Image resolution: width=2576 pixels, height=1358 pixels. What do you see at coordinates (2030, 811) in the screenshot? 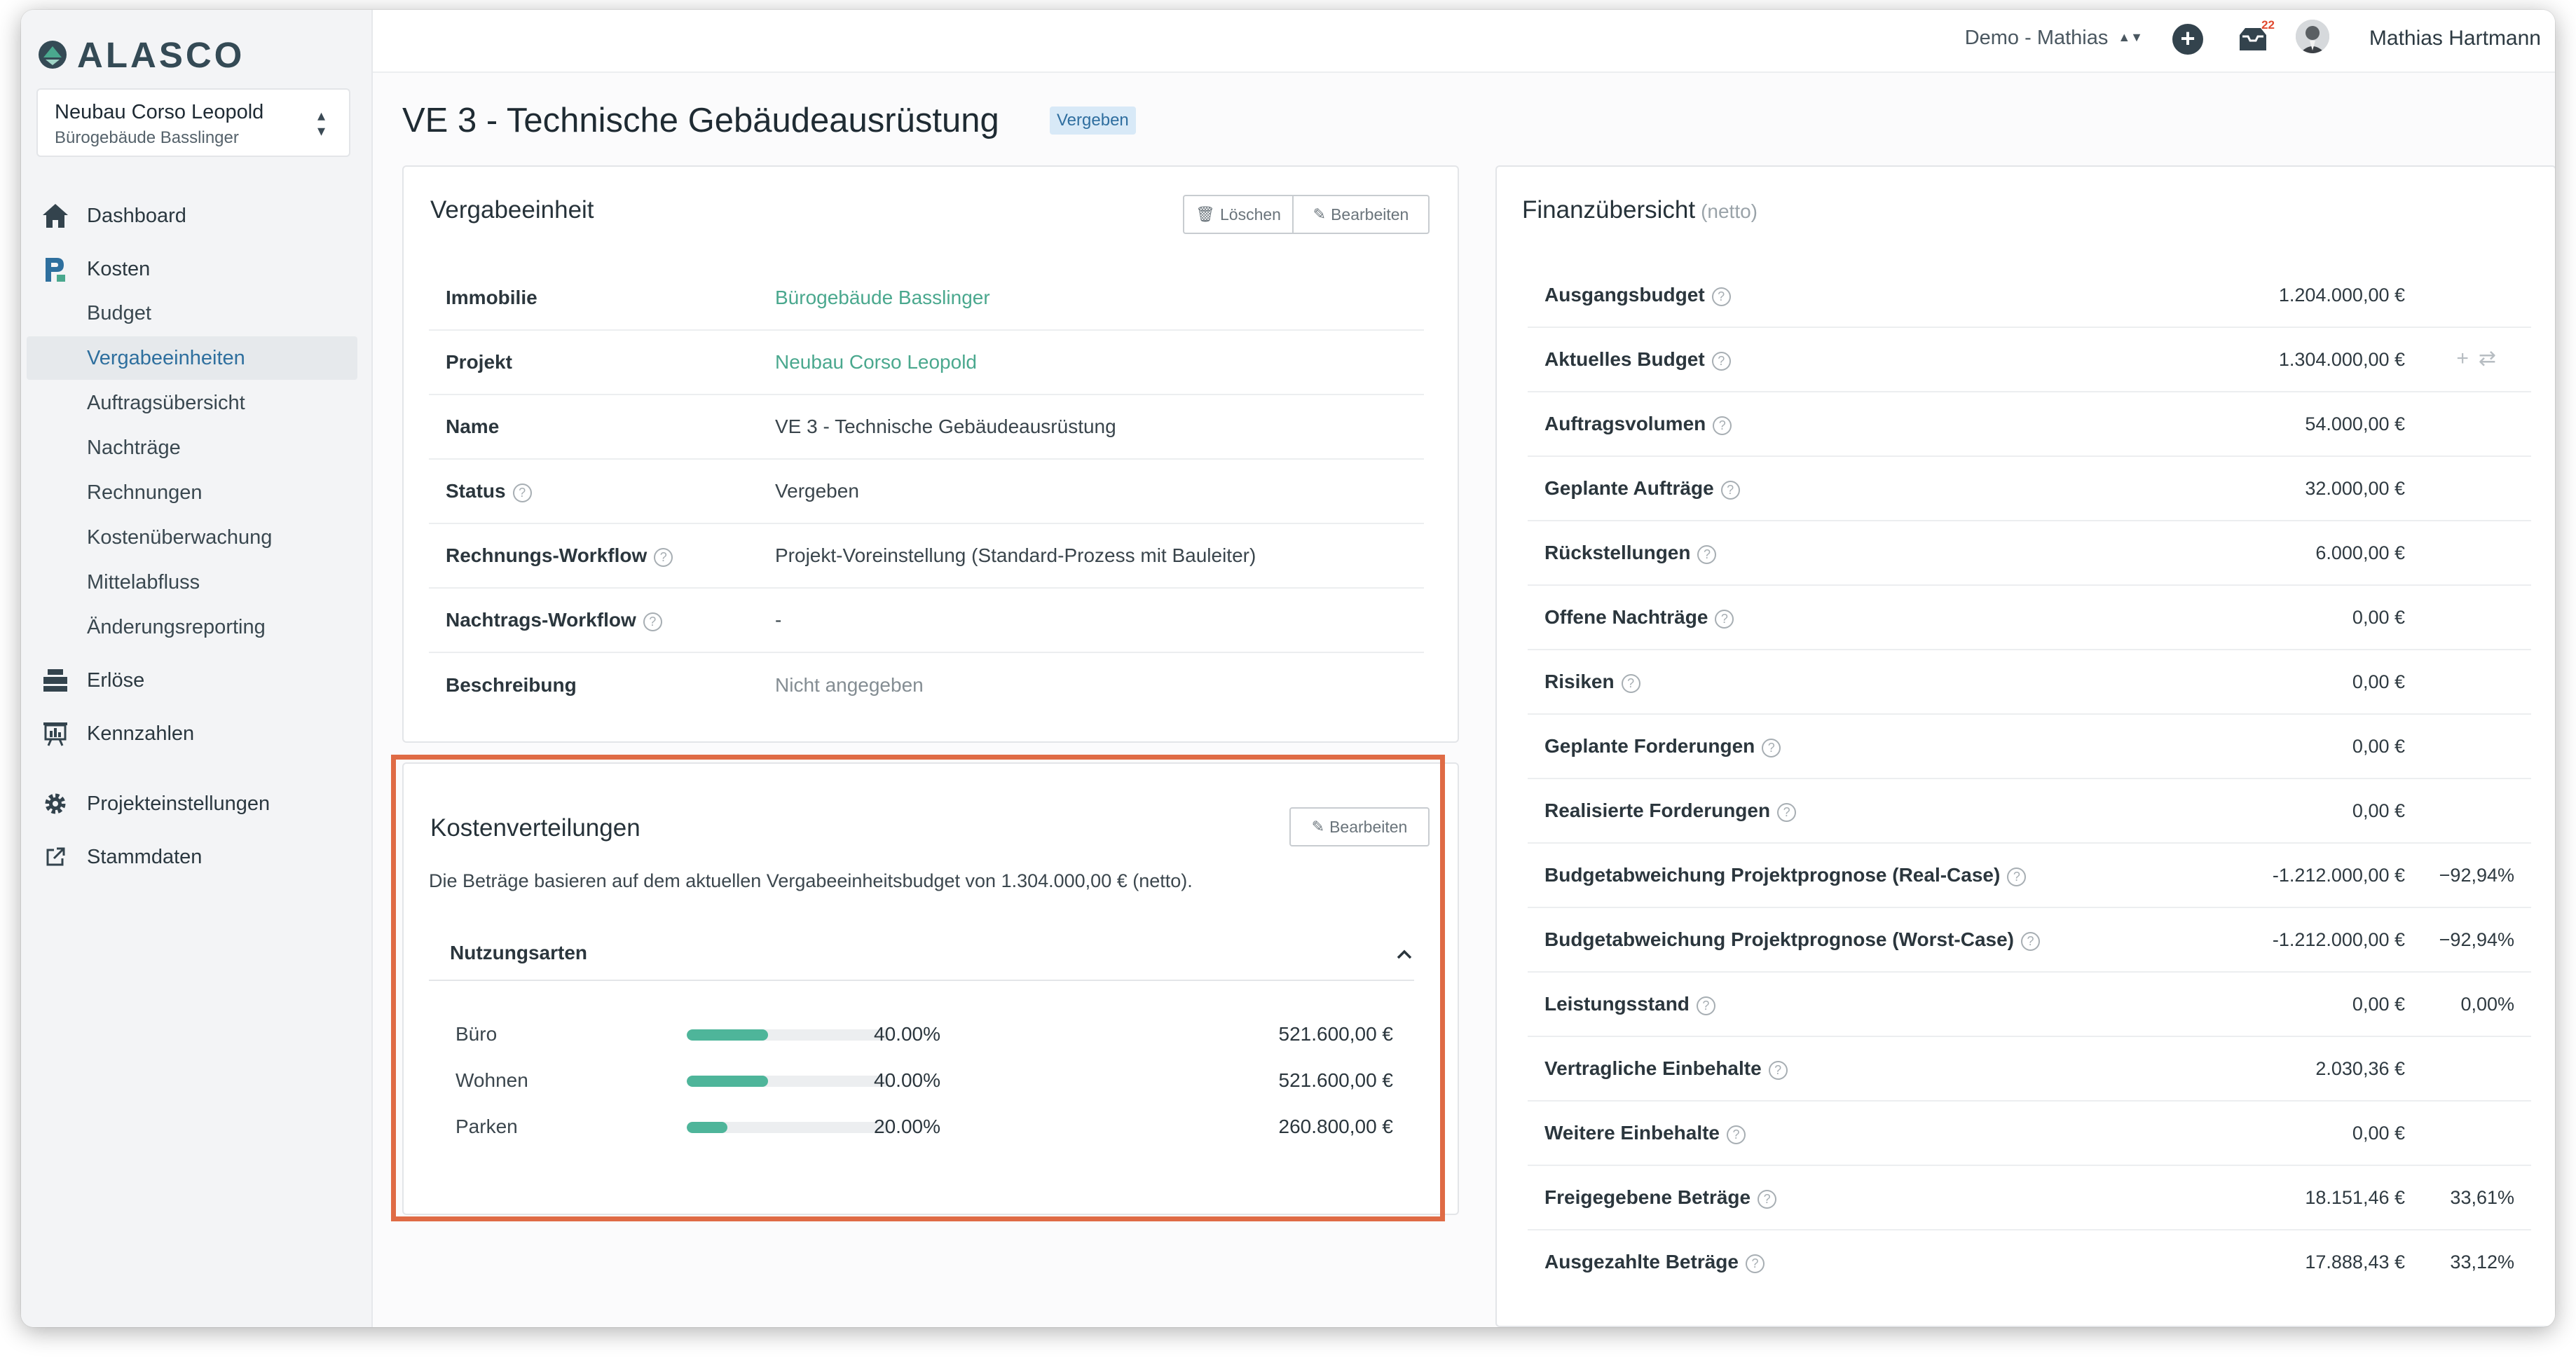
I see `table-row: Realisierte Forderungen? 0,00 €` at bounding box center [2030, 811].